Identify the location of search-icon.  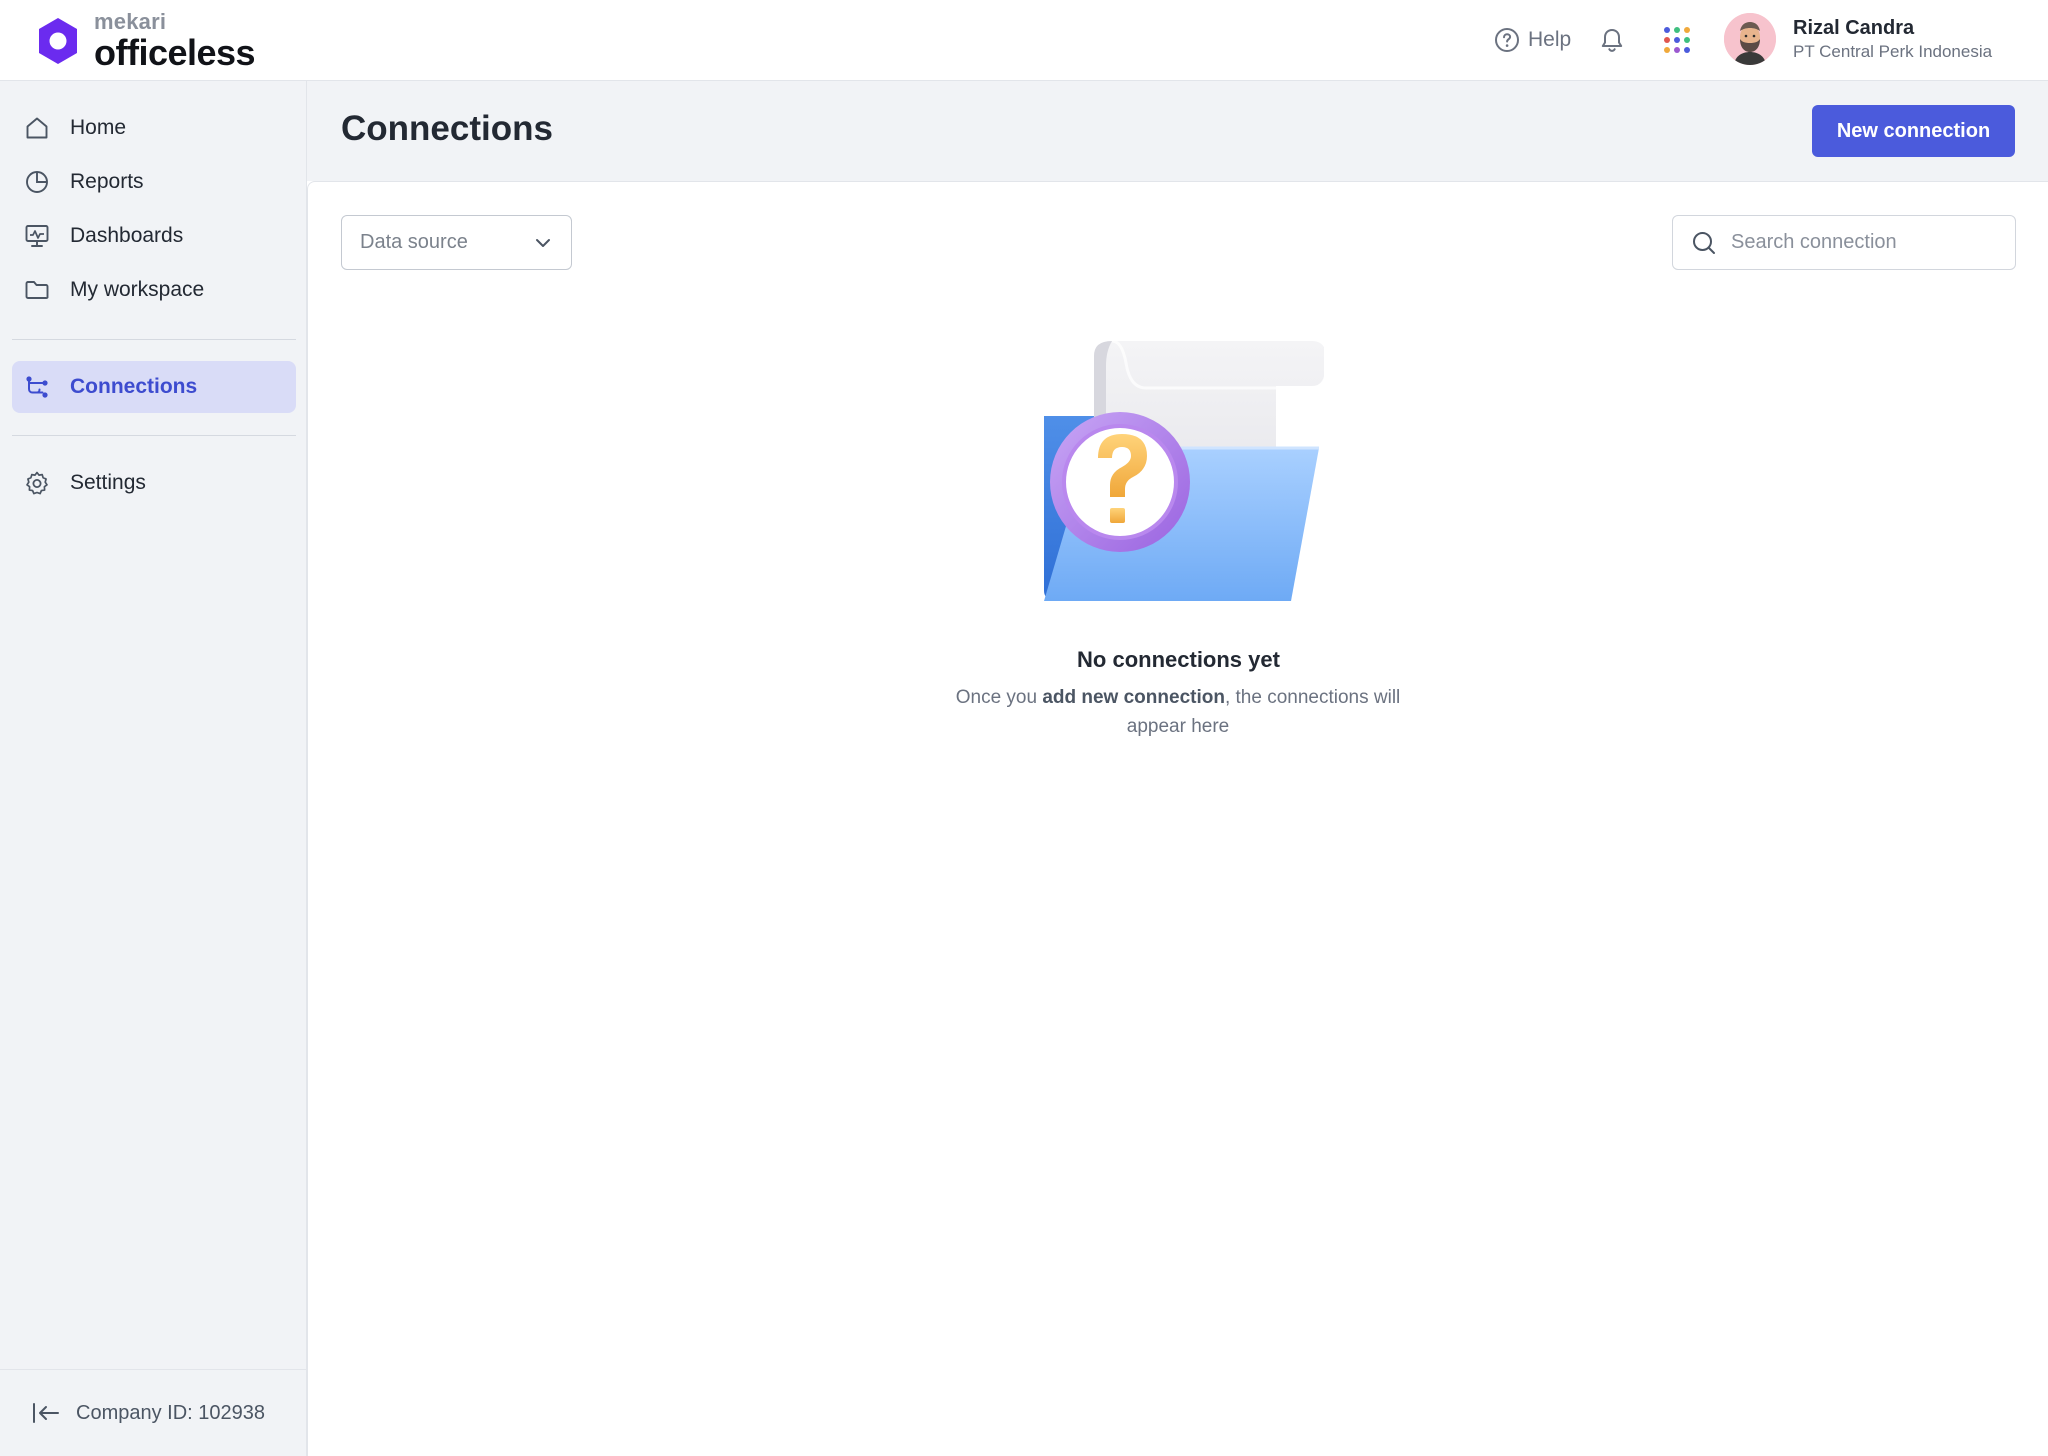
(1704, 242).